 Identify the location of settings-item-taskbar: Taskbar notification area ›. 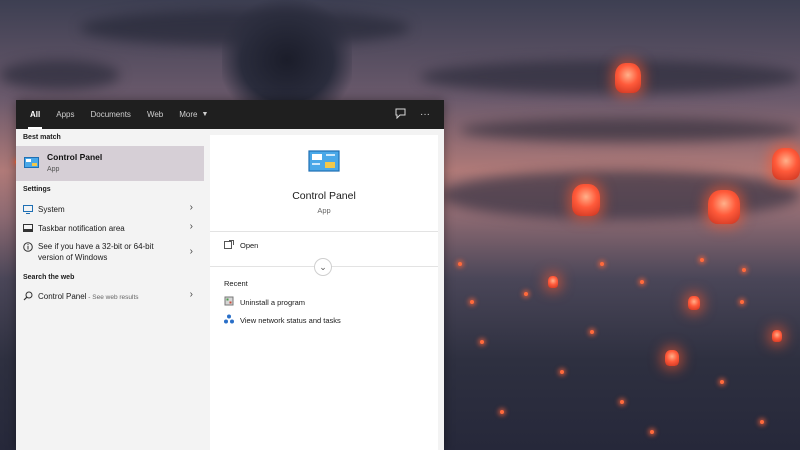
(110, 228).